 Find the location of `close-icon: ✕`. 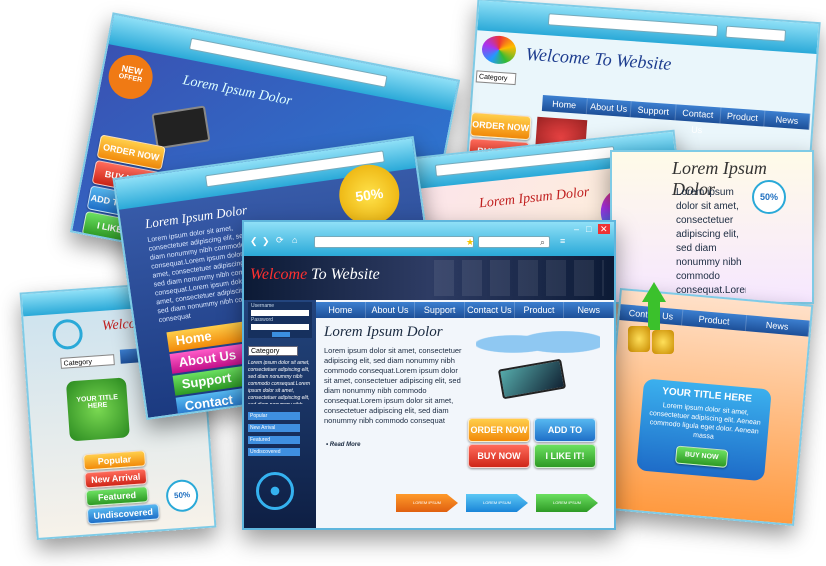

close-icon: ✕ is located at coordinates (604, 229).